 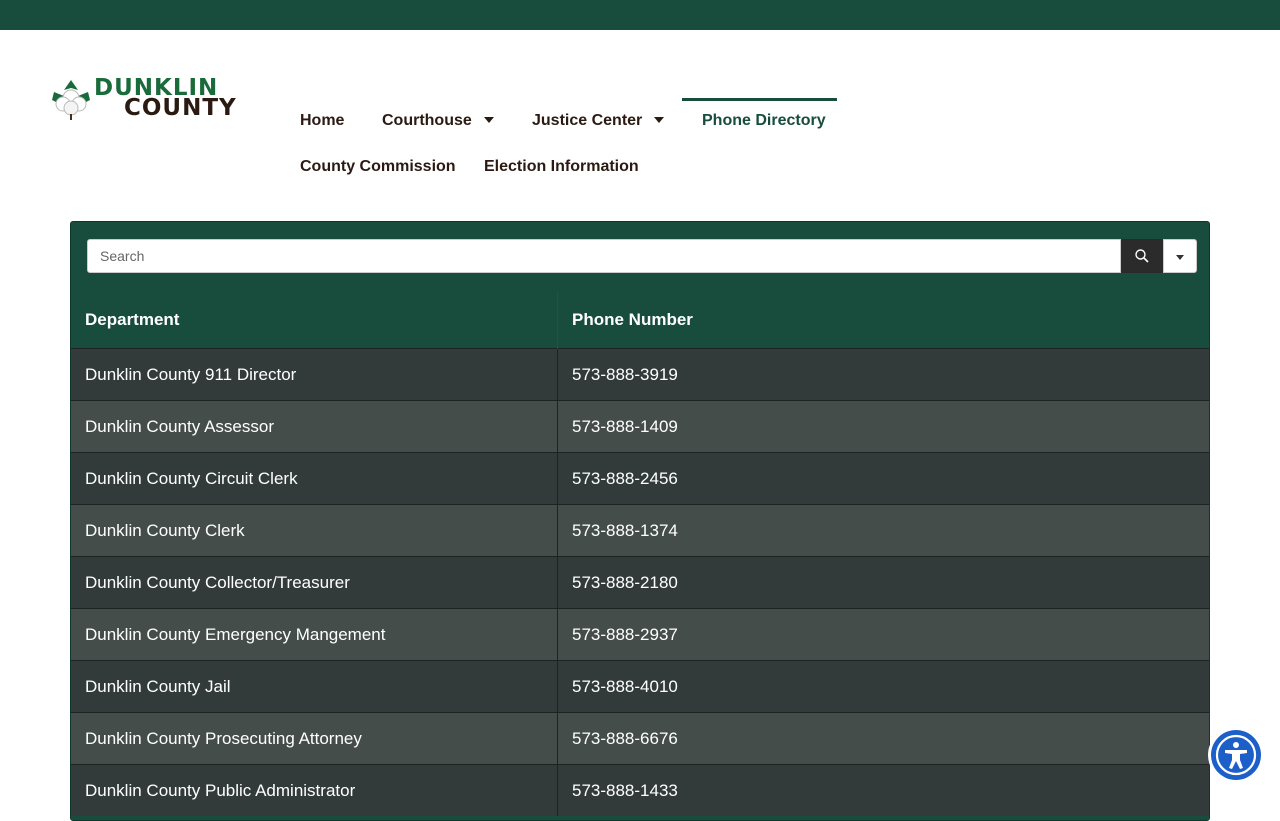 What do you see at coordinates (314, 686) in the screenshot?
I see `department-cell: Dunklin County Jail` at bounding box center [314, 686].